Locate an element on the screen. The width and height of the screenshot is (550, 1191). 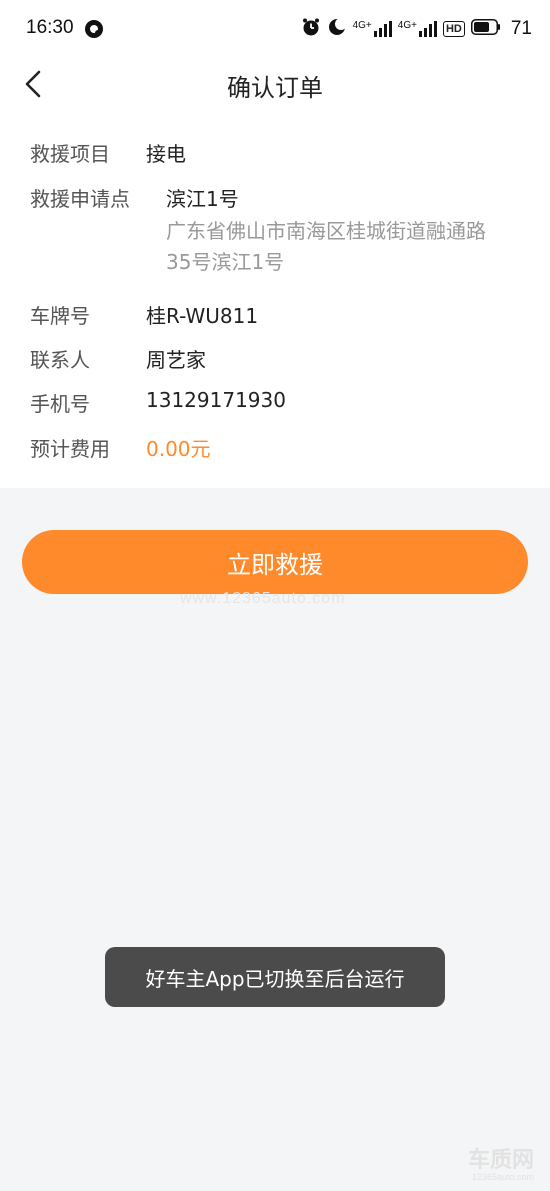
status-icons: 4G+ 4G+ HD 71 is located at coordinates (416, 29).